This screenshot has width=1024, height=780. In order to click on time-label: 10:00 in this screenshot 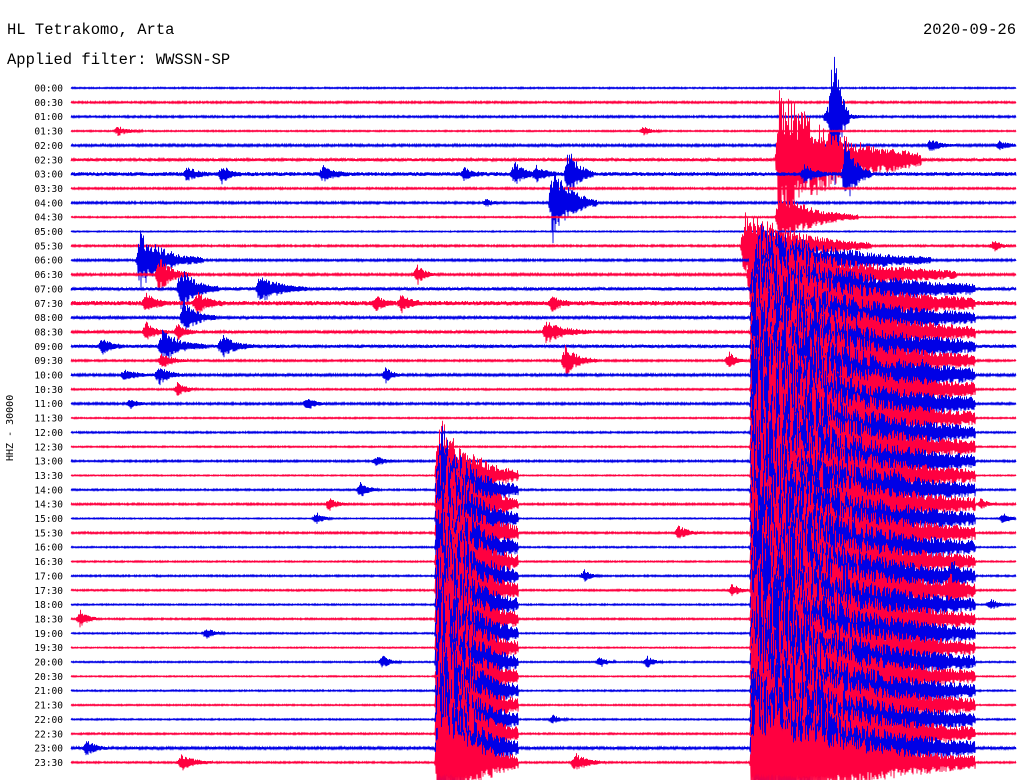, I will do `click(48, 376)`.